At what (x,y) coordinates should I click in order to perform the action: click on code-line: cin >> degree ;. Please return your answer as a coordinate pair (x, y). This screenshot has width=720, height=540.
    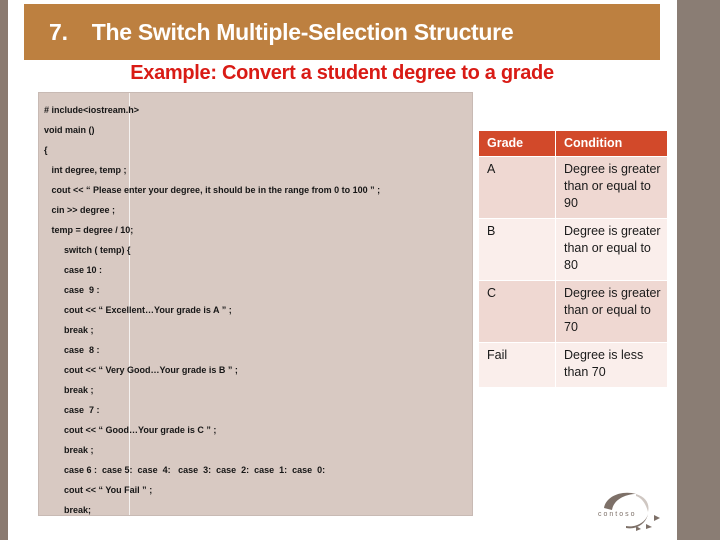
    Looking at the image, I should click on (80, 210).